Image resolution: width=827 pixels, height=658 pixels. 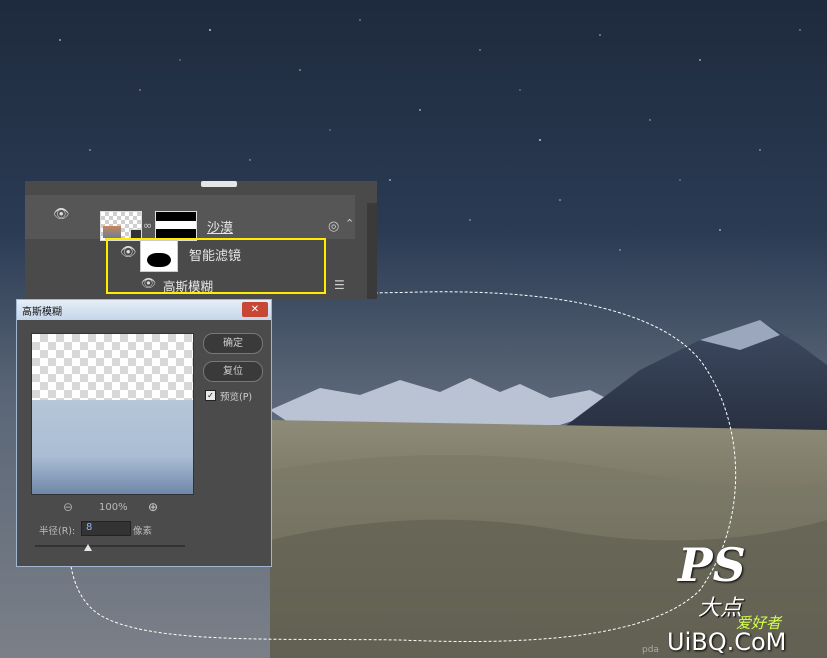 What do you see at coordinates (112, 232) in the screenshot?
I see `thumbnail-image` at bounding box center [112, 232].